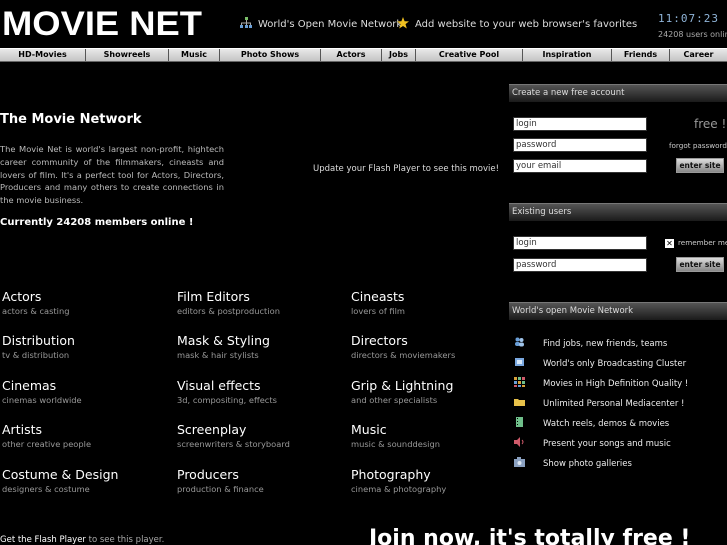 Image resolution: width=727 pixels, height=545 pixels. Describe the element at coordinates (580, 265) in the screenshot. I see `existing-password-input` at that location.